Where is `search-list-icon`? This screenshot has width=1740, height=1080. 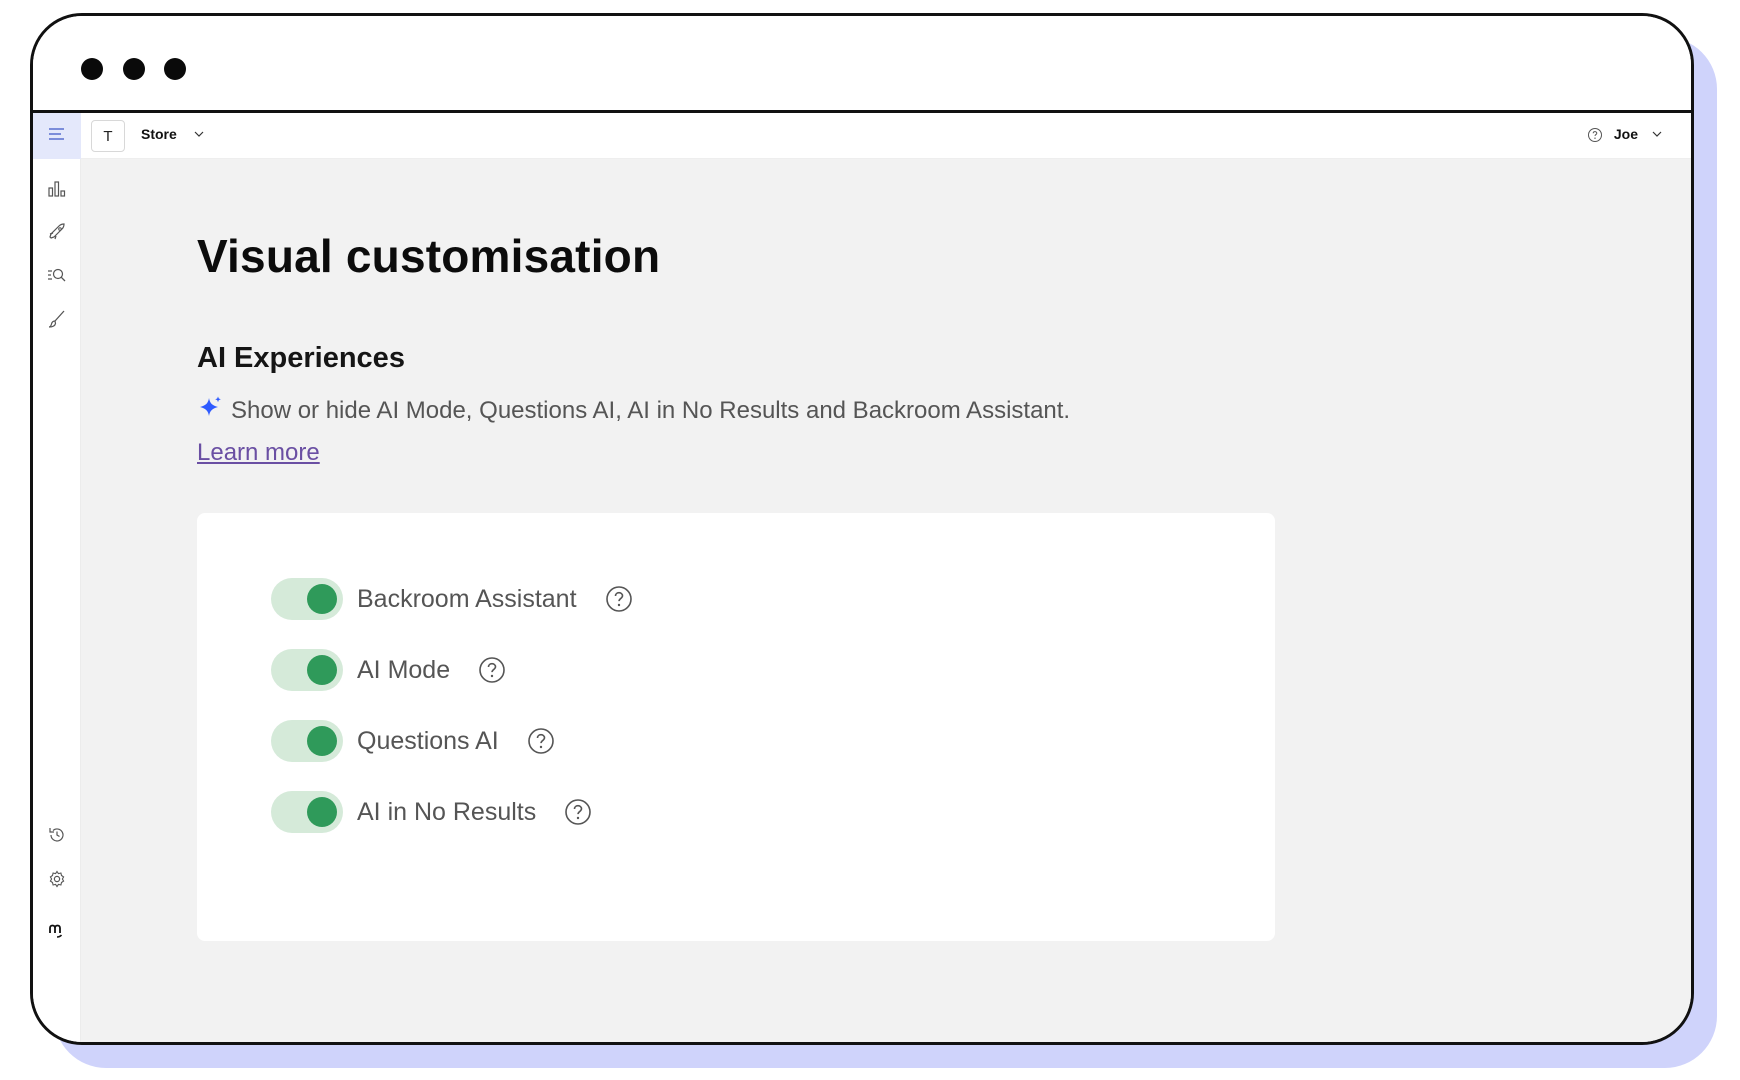
search-list-icon is located at coordinates (57, 277).